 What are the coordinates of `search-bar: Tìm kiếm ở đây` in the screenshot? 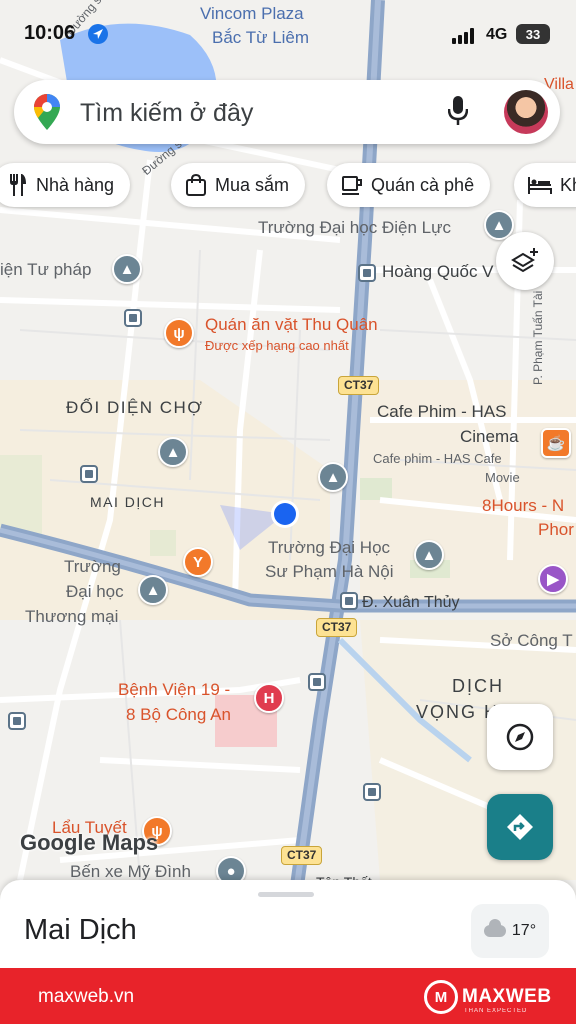 It's located at (287, 112).